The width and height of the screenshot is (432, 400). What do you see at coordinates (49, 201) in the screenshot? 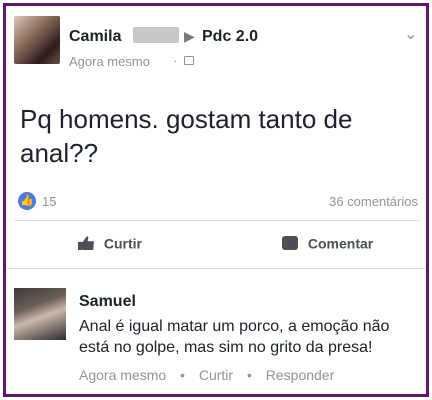
I see `reaction-count: 15` at bounding box center [49, 201].